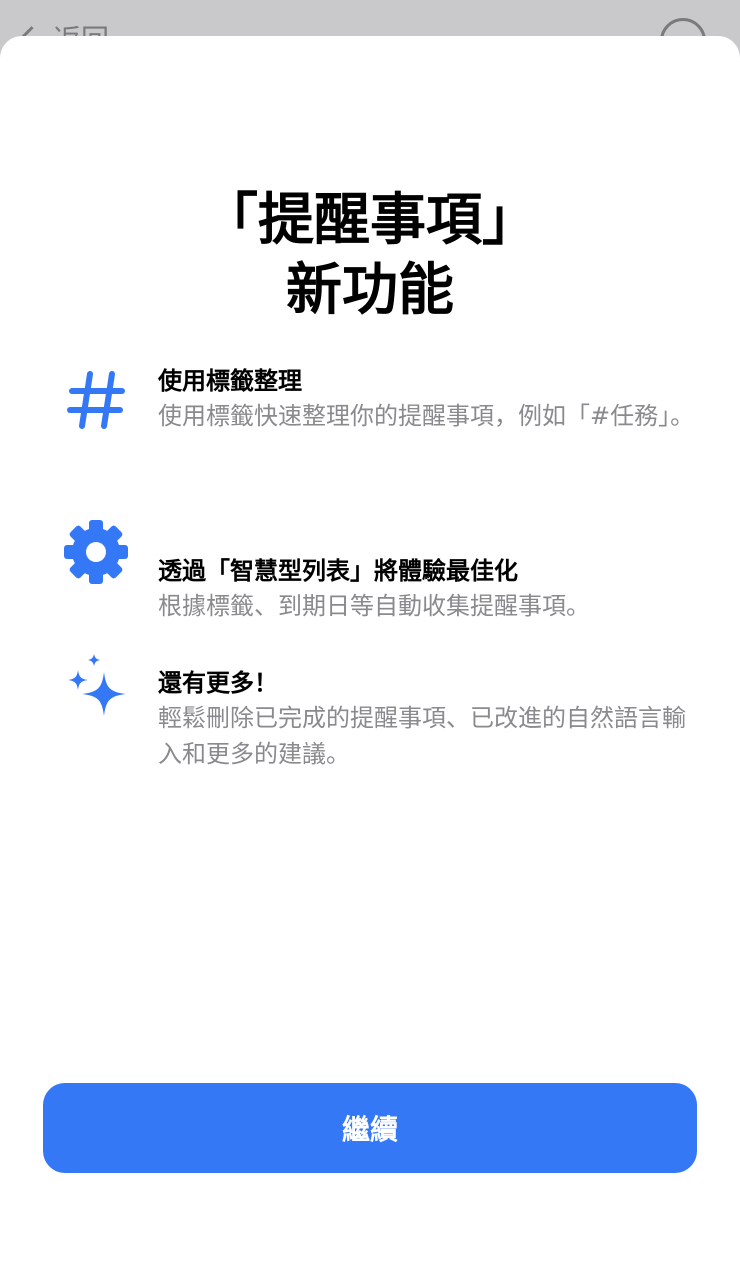 The image size is (740, 1280). Describe the element at coordinates (338, 571) in the screenshot. I see `feature-heading: 透過「智慧型列表」將體驗最佳化` at that location.